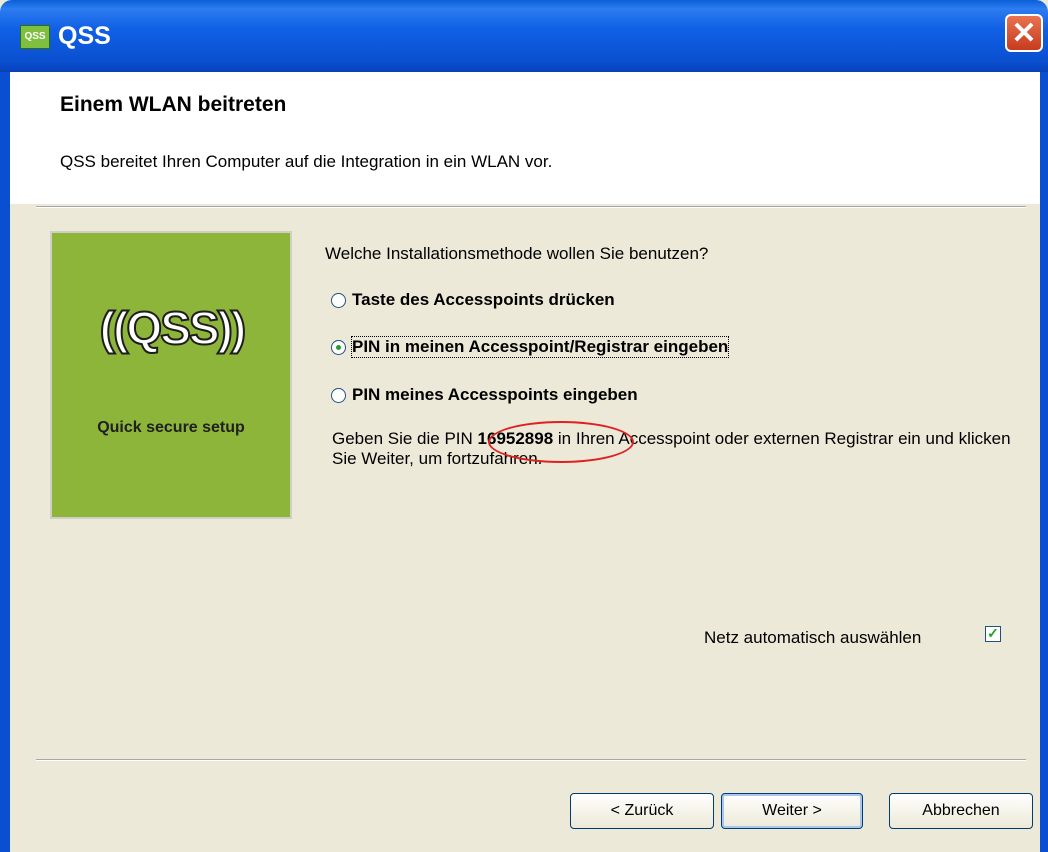  I want to click on radio-pin-accesspoint: PIN meines Accesspoints eingeben, so click(484, 395).